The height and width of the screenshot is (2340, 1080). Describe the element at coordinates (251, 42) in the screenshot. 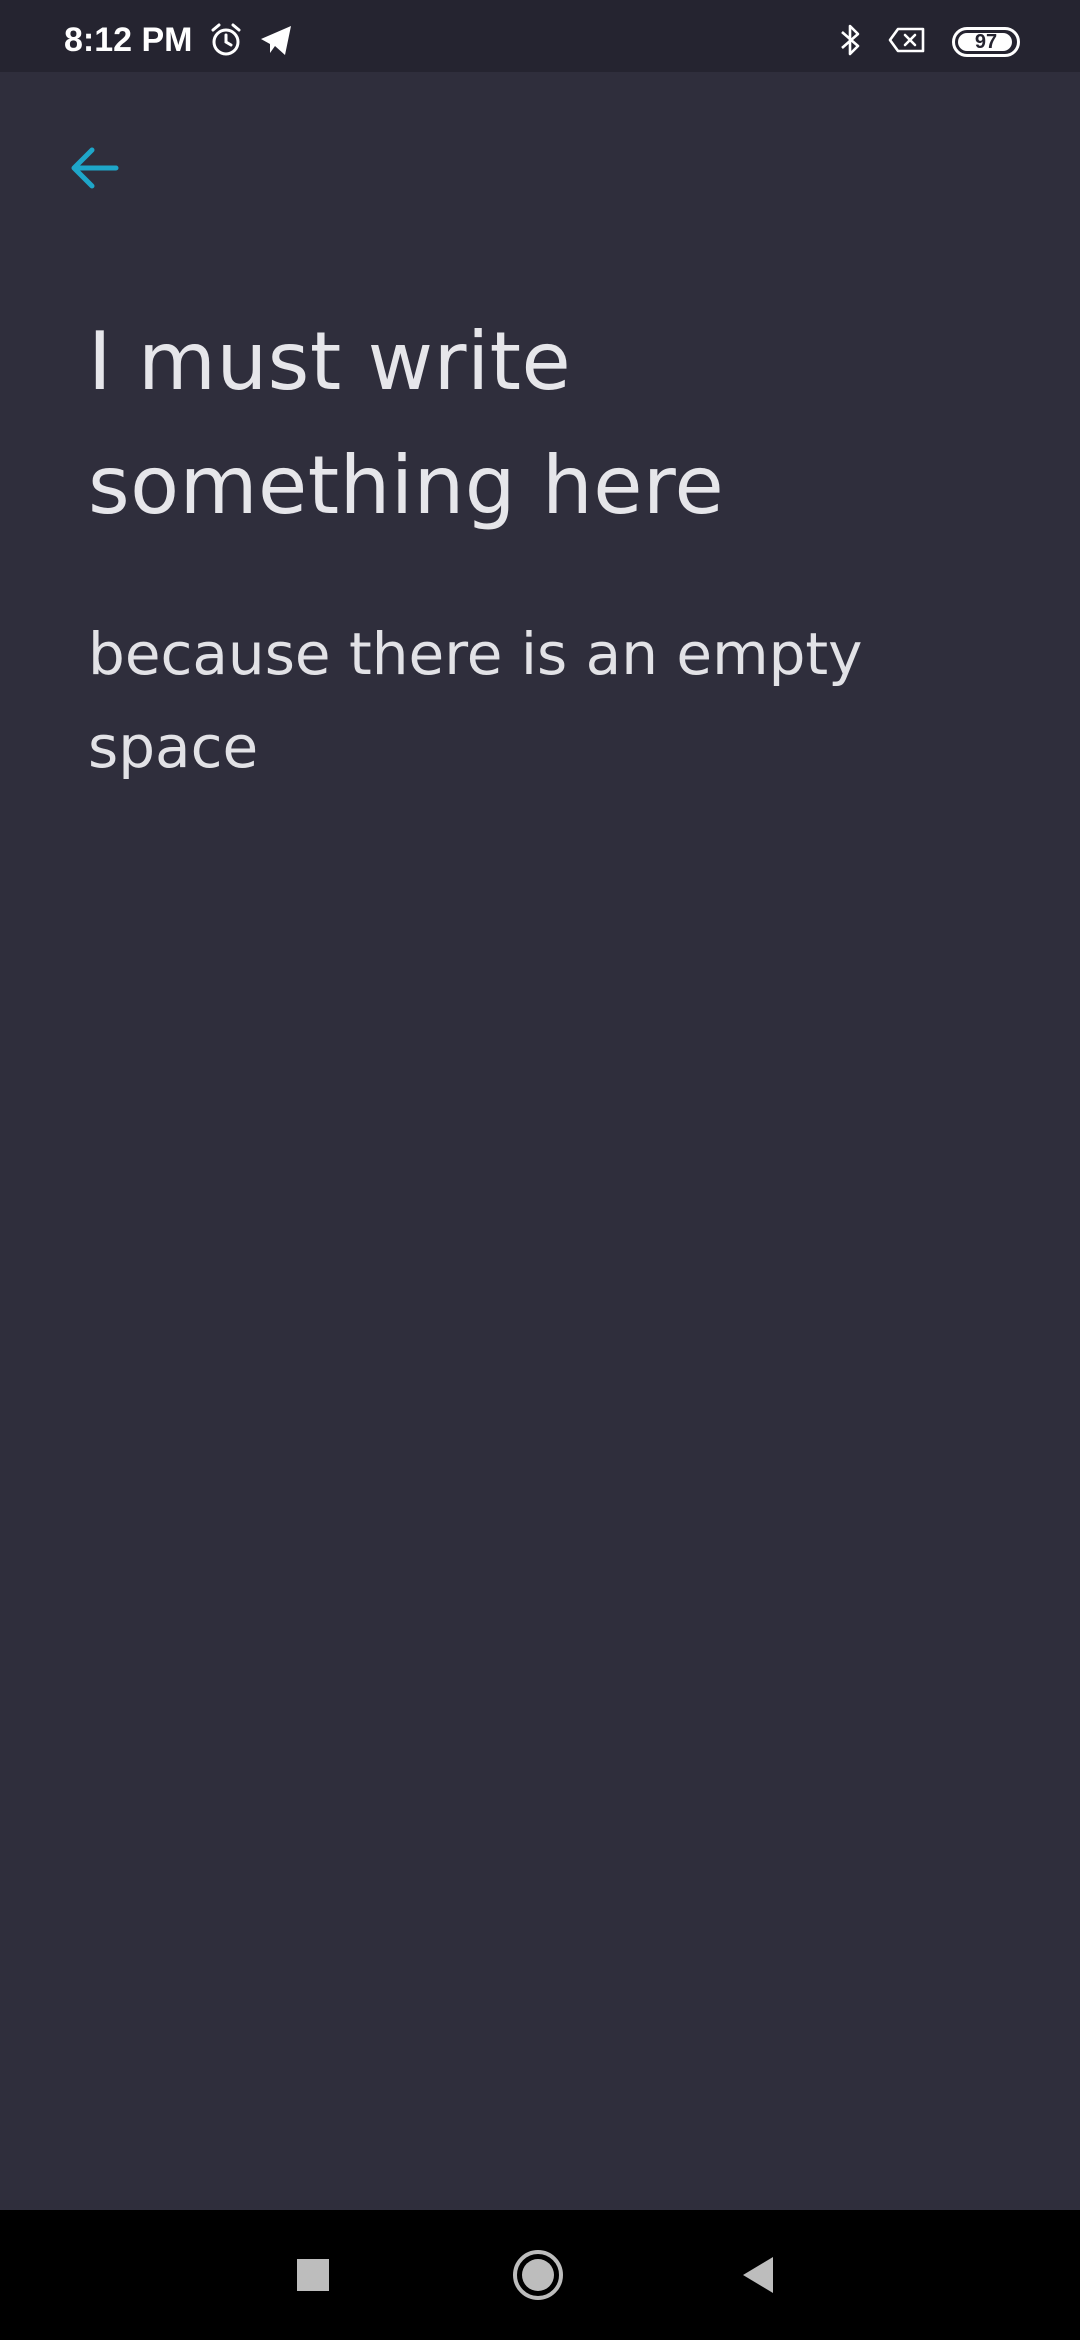

I see `status-left-icons` at that location.